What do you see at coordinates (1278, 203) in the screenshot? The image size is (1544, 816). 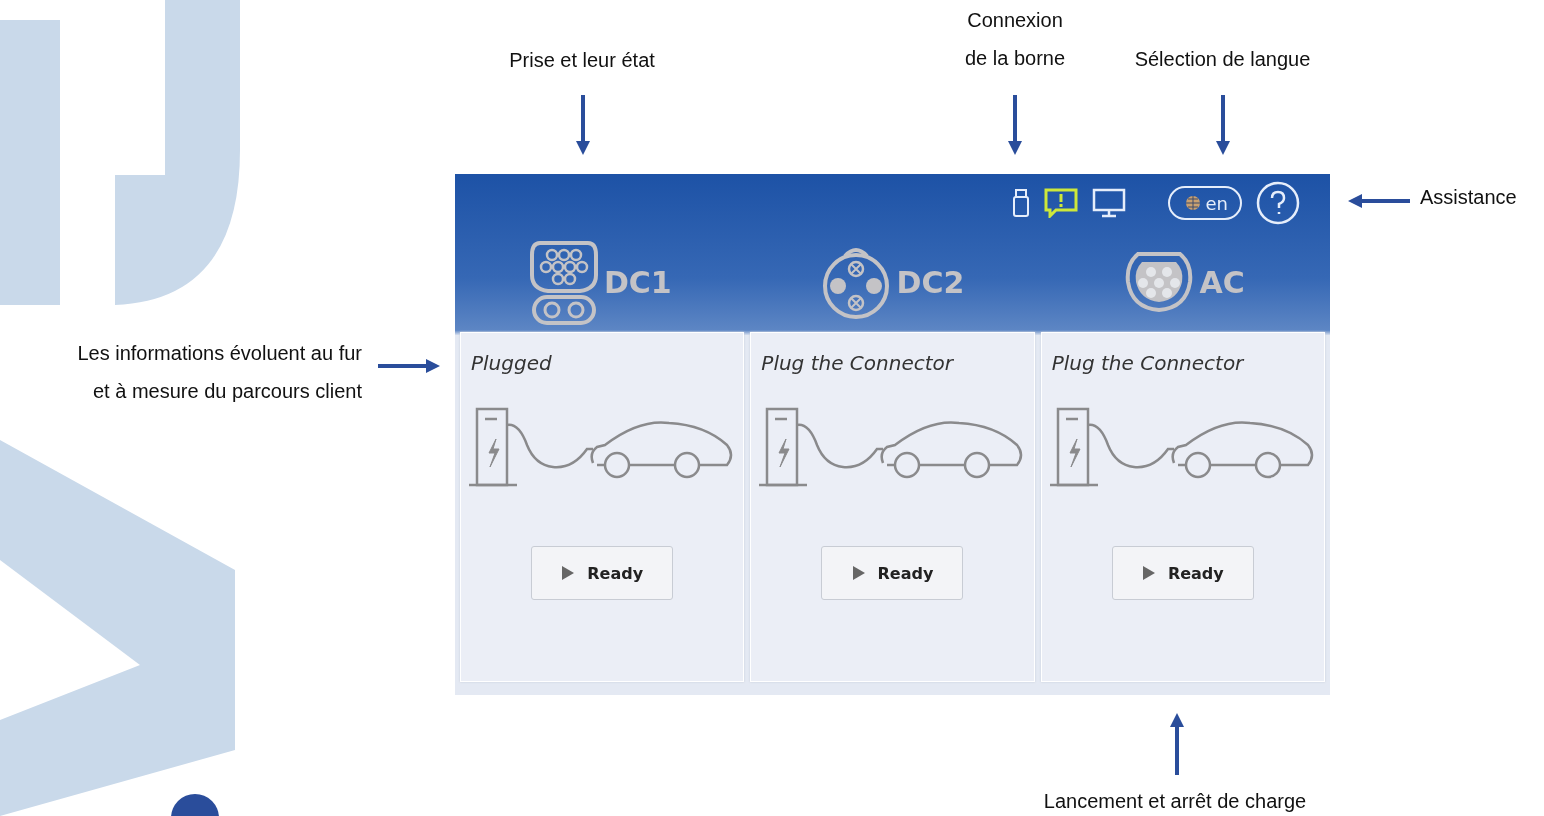 I see `help-icon` at bounding box center [1278, 203].